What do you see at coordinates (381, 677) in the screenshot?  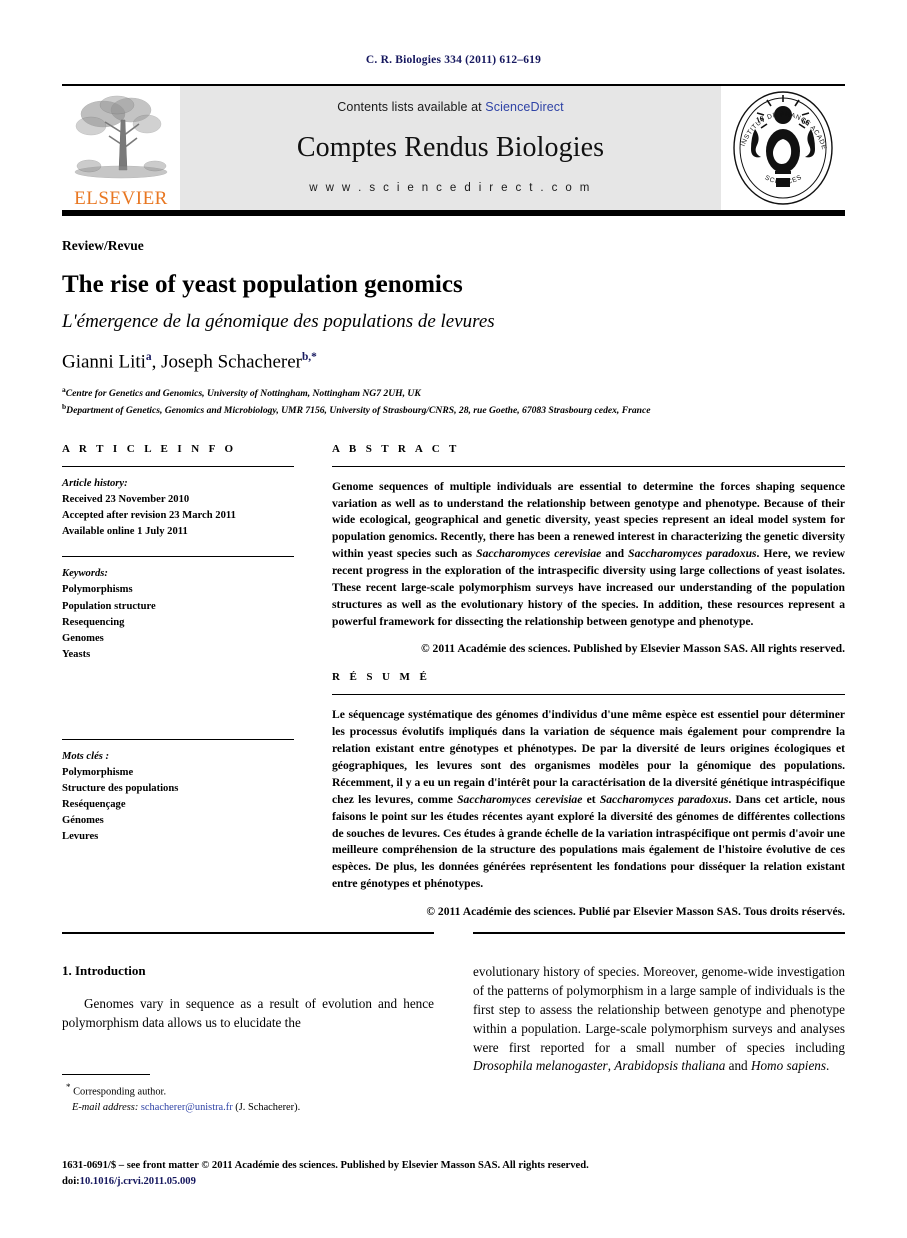 I see `resume-heading: R É S U M É` at bounding box center [381, 677].